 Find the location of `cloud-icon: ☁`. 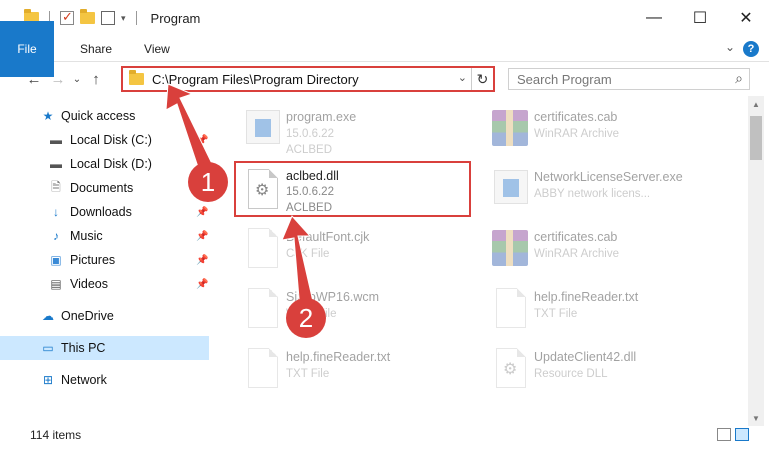

cloud-icon: ☁ is located at coordinates (48, 316).